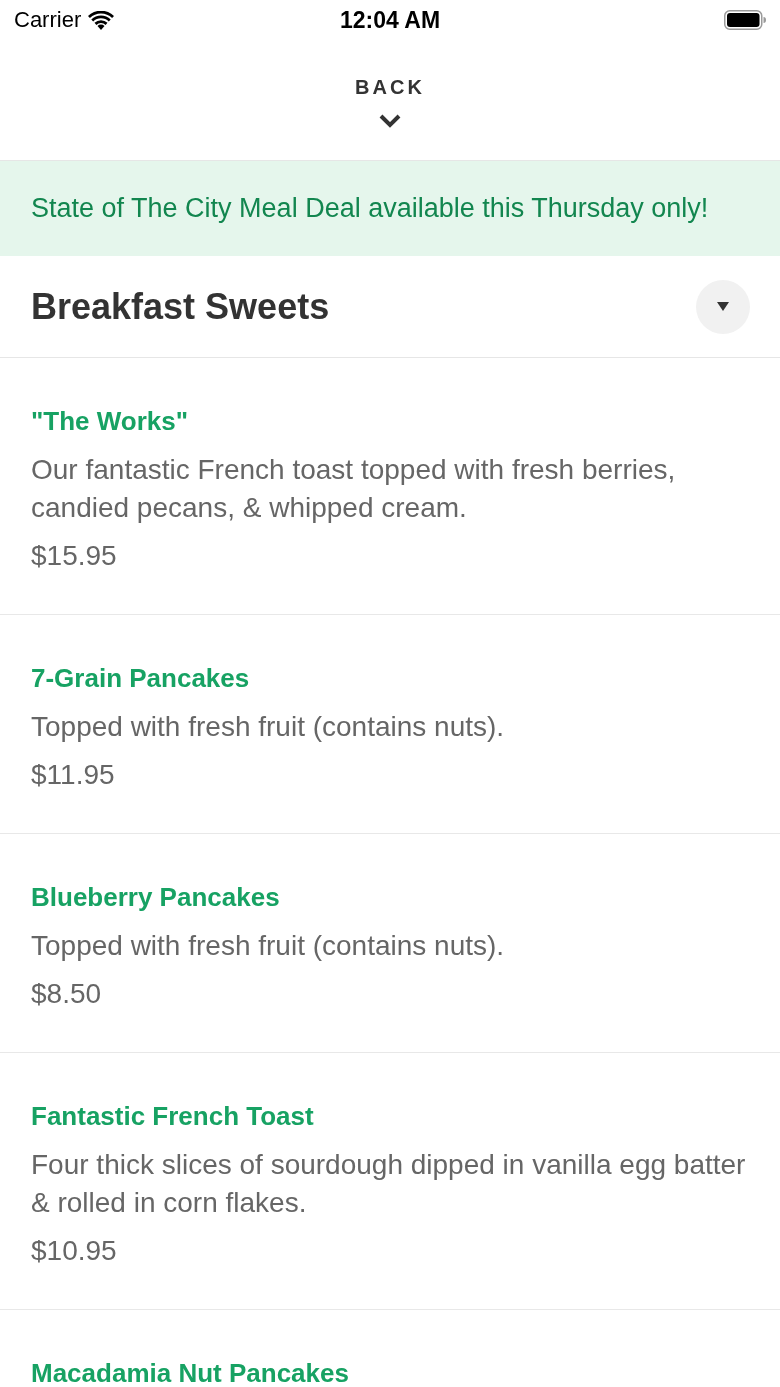 The height and width of the screenshot is (1387, 780). Describe the element at coordinates (66, 994) in the screenshot. I see `menu-item-price: $8.50` at that location.